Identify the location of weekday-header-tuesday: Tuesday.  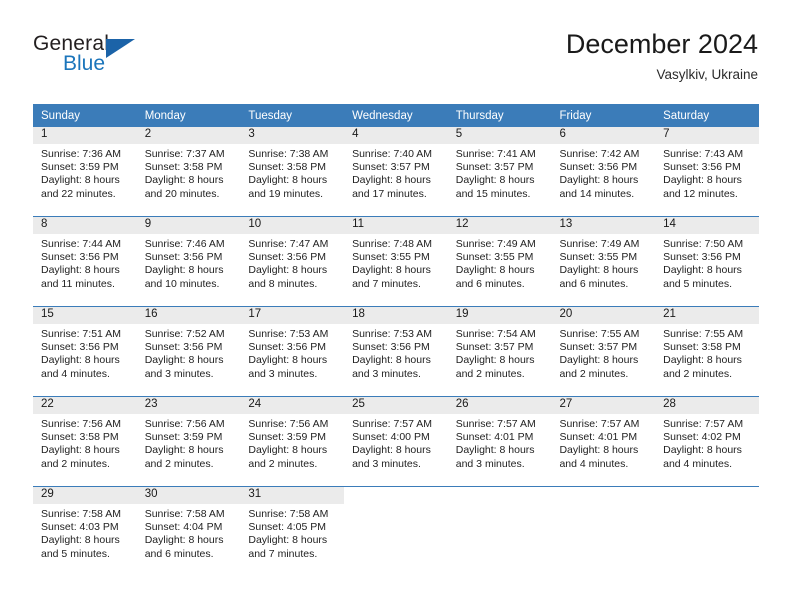
(292, 115).